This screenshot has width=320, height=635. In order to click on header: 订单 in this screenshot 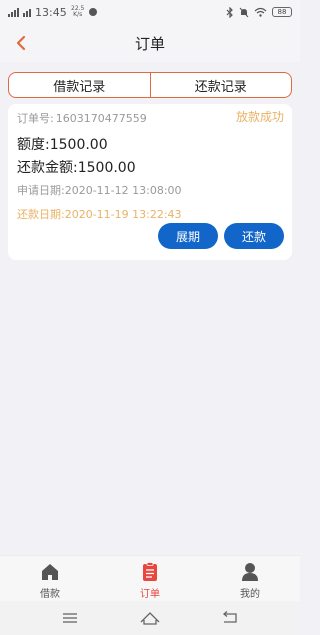, I will do `click(150, 43)`.